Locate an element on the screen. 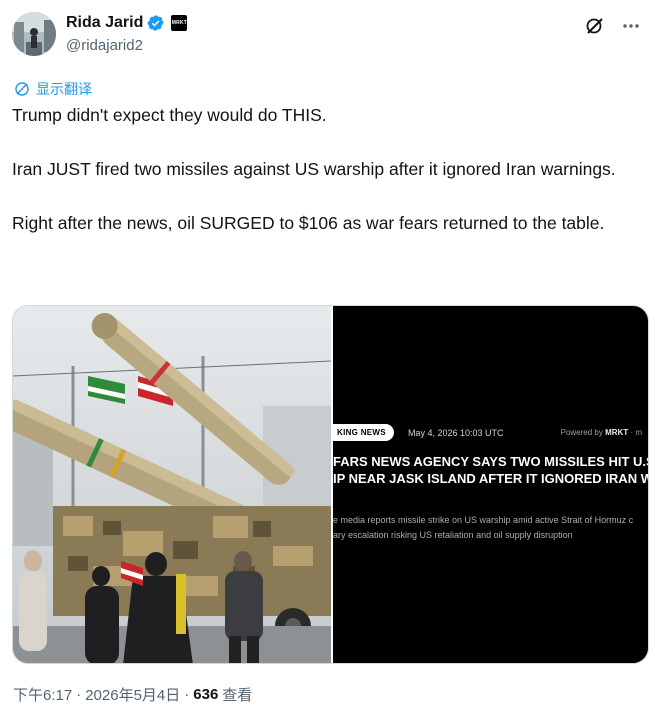 The height and width of the screenshot is (719, 655). powered-by-label: Powered by MRKT · m is located at coordinates (601, 432).